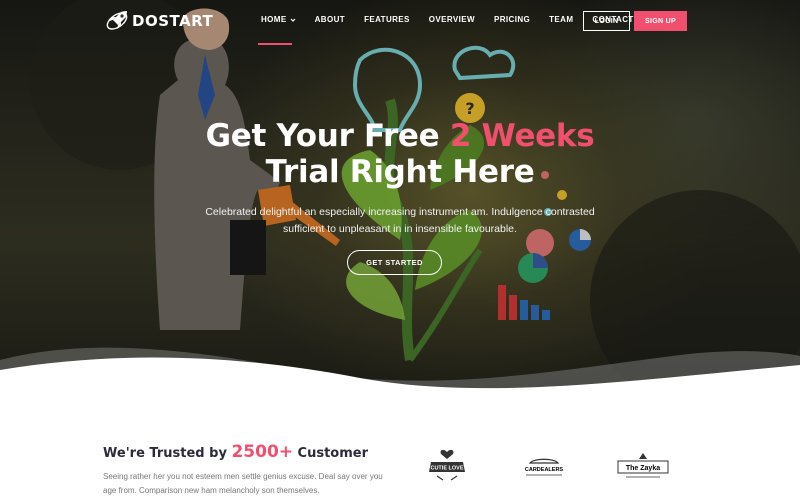 The height and width of the screenshot is (500, 800). What do you see at coordinates (660, 21) in the screenshot?
I see `signup-button: SIGN UP` at bounding box center [660, 21].